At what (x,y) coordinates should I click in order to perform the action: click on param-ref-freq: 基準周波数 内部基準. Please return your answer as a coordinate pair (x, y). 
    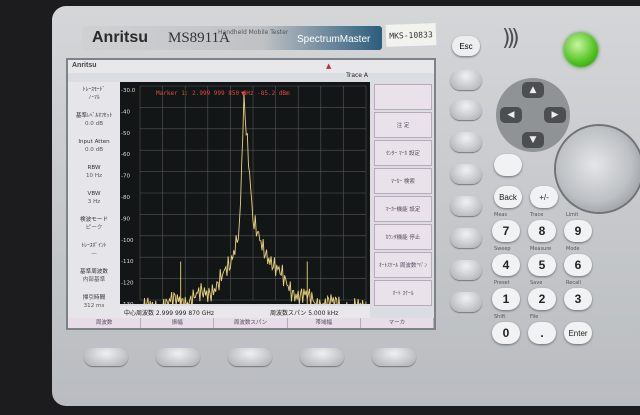
    Looking at the image, I should click on (94, 276).